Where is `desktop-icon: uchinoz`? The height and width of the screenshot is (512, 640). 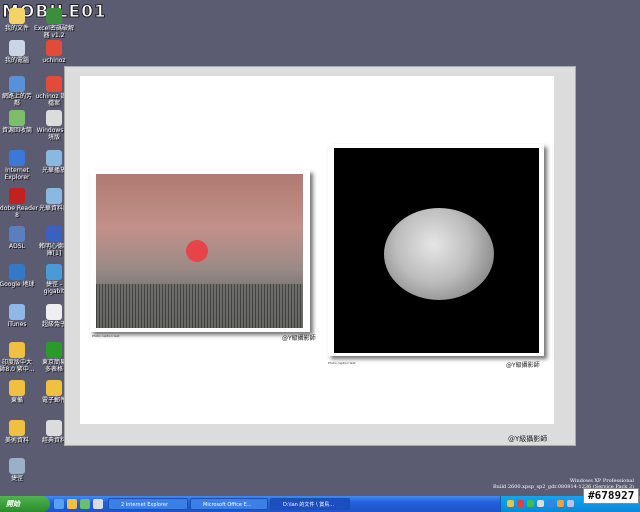 desktop-icon: uchinoz is located at coordinates (54, 52).